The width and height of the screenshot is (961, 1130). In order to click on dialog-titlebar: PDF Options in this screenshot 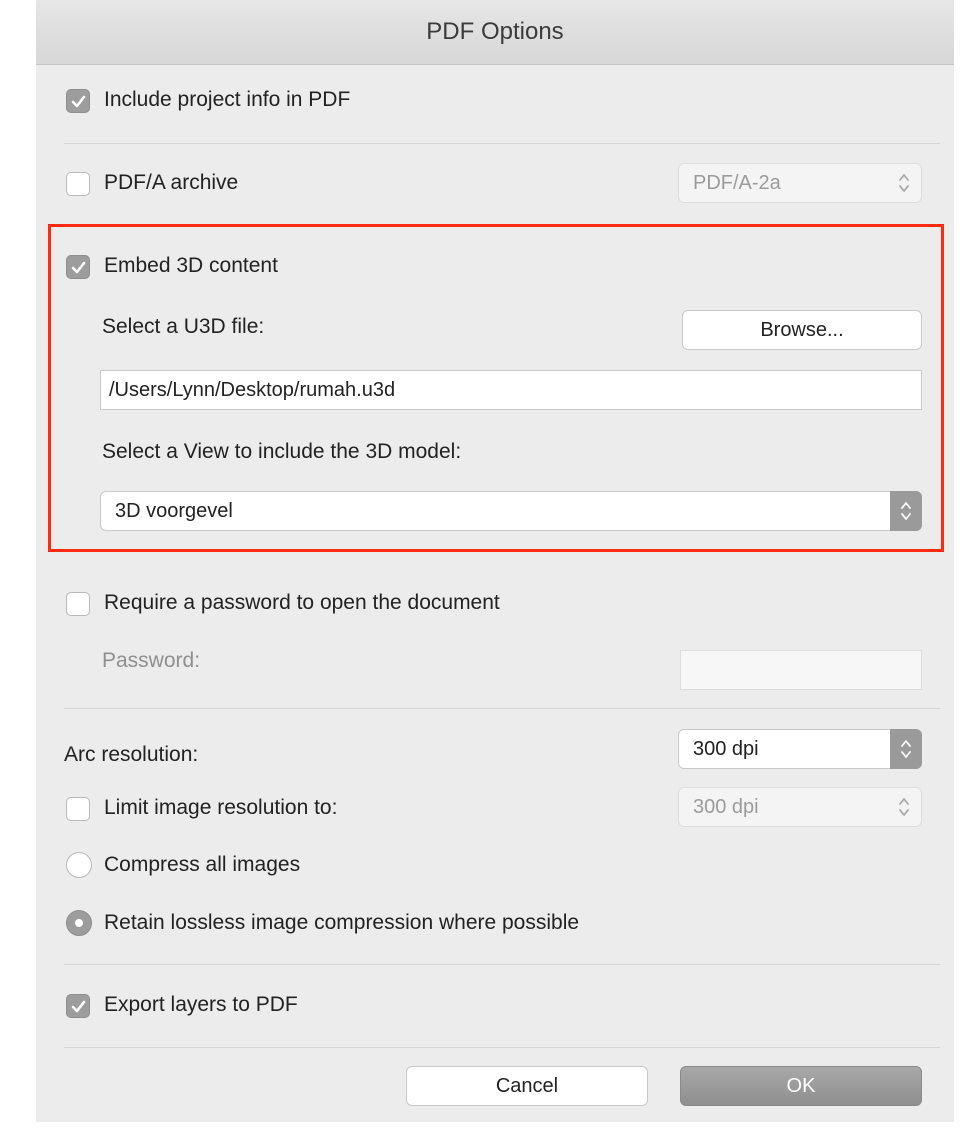, I will do `click(495, 32)`.